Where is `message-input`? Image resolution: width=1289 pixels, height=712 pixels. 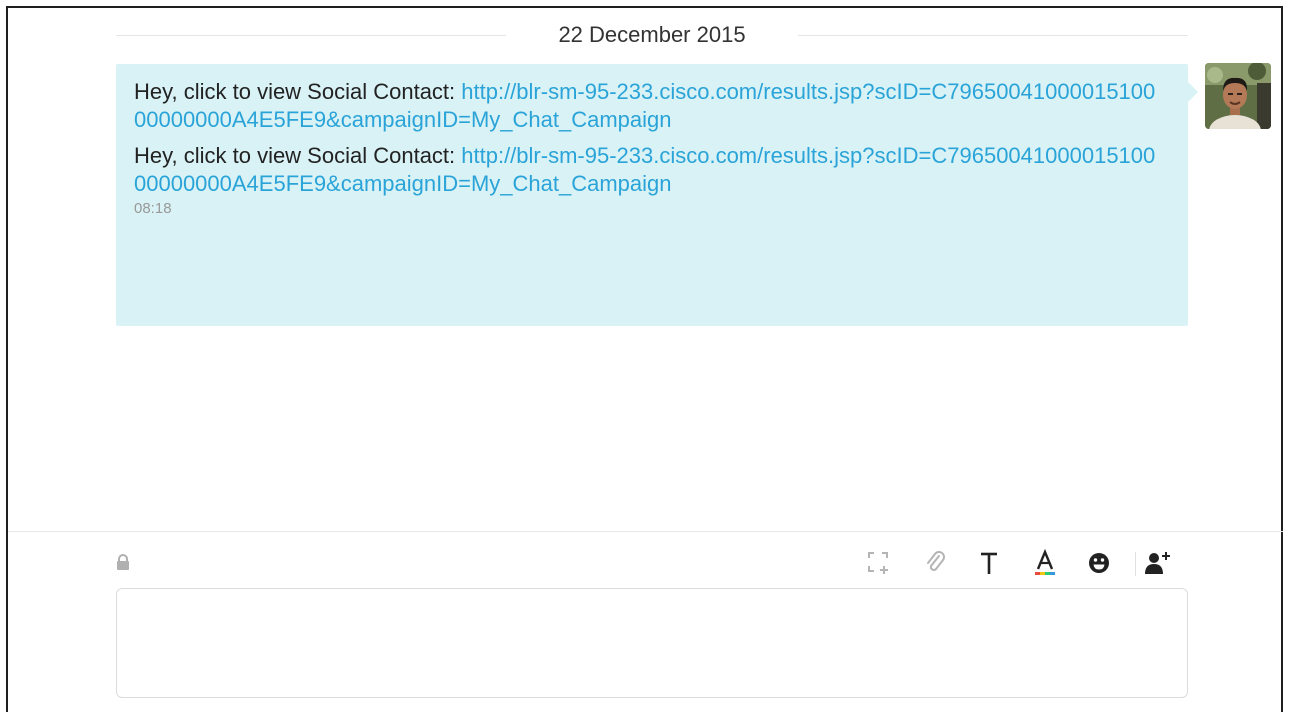 message-input is located at coordinates (652, 643).